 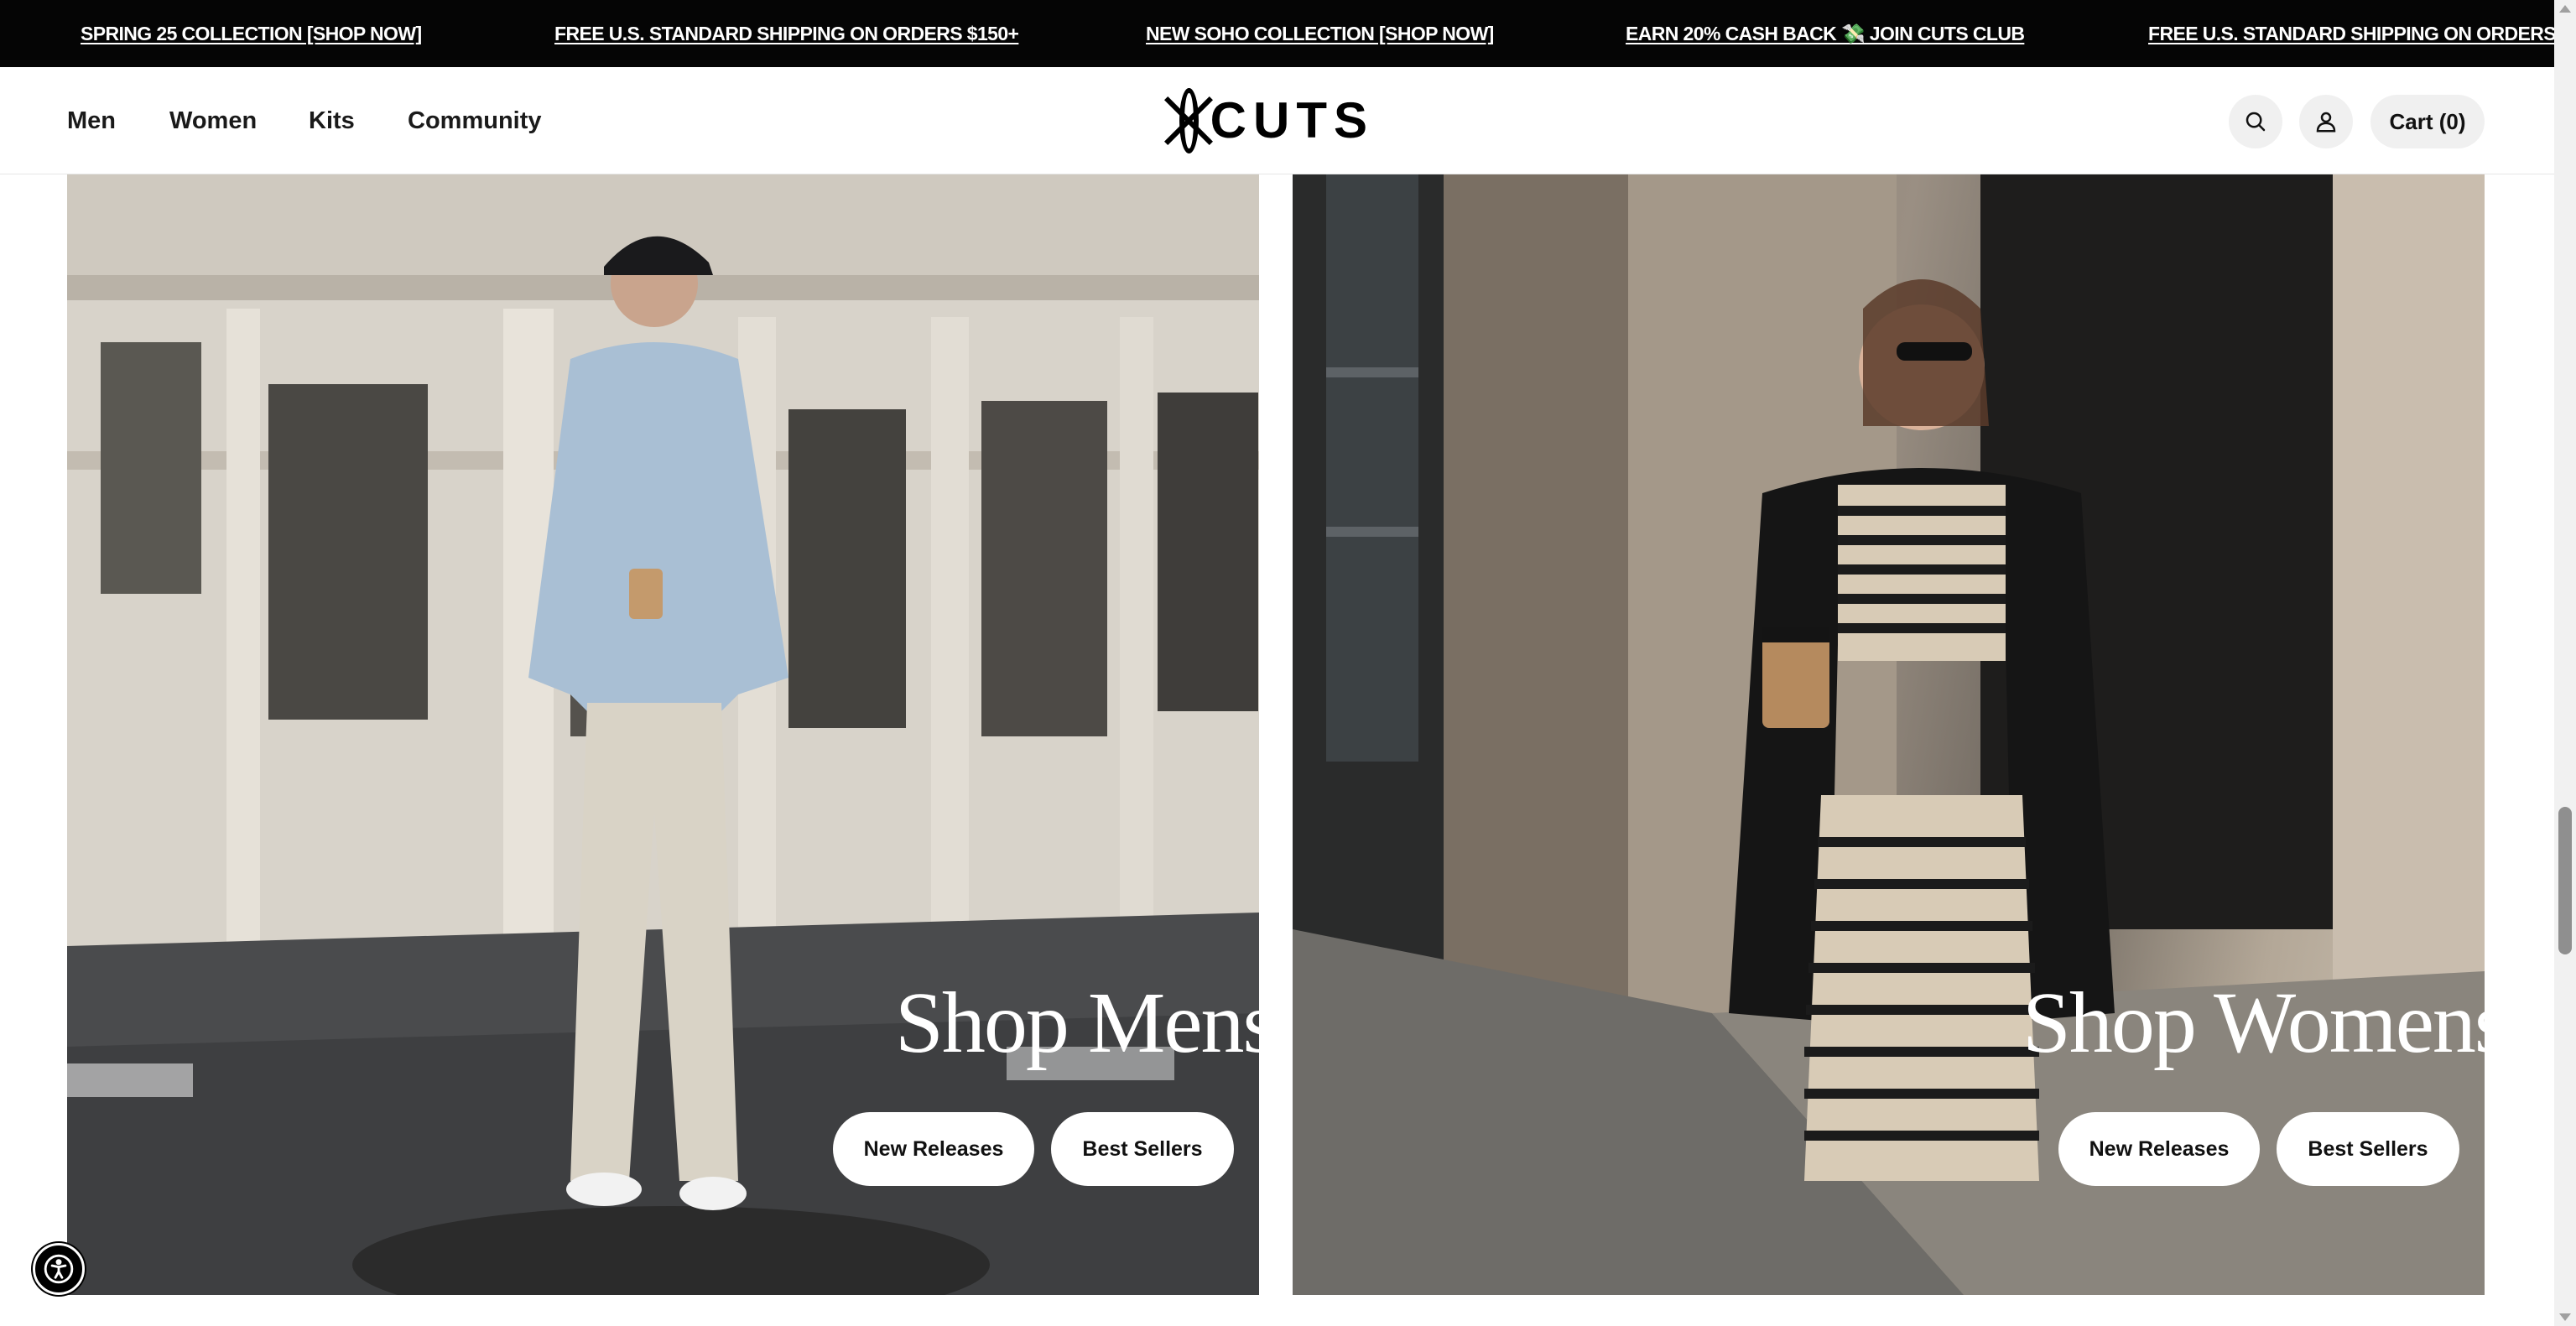 I want to click on page-scrollbar, so click(x=2565, y=663).